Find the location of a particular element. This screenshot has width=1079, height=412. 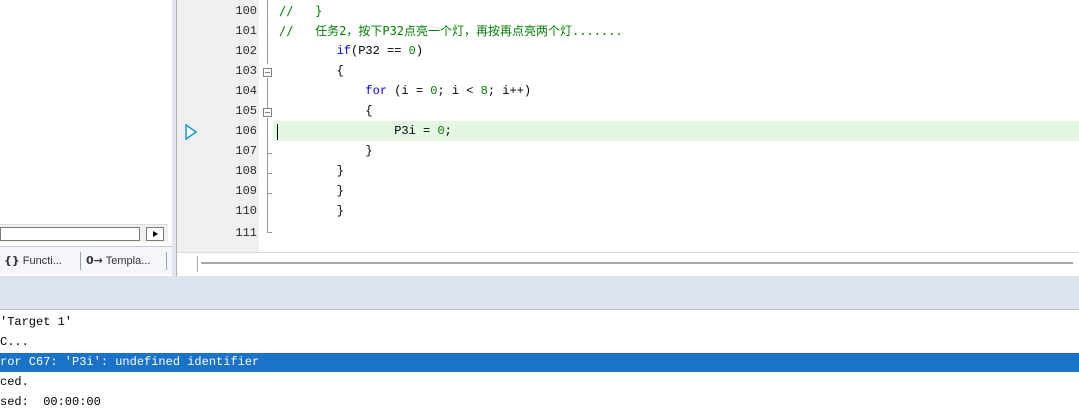

code-line: 108 } is located at coordinates (628, 171).